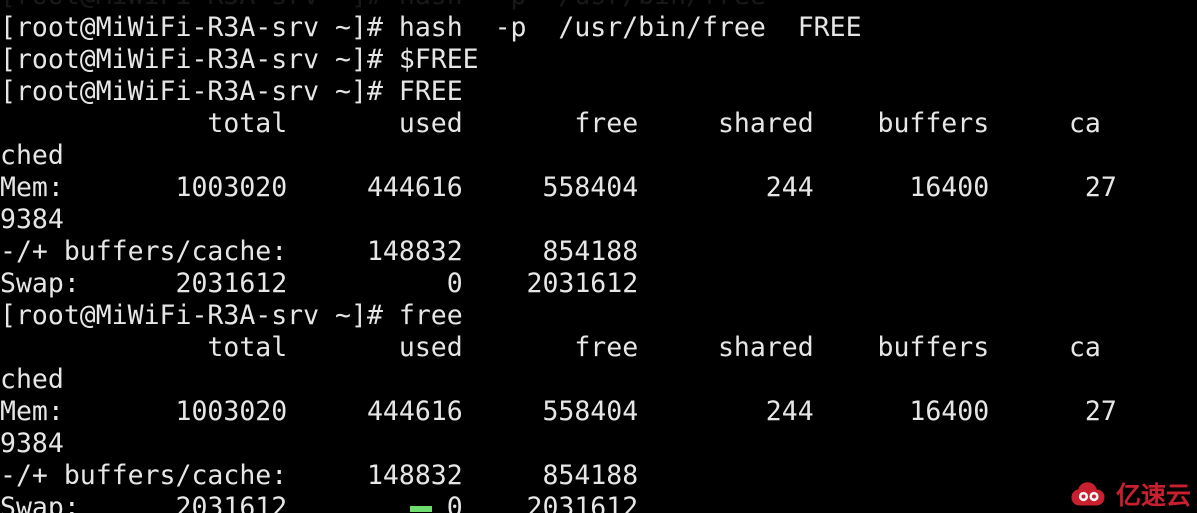 This screenshot has height=513, width=1197. Describe the element at coordinates (239, 59) in the screenshot. I see `terminal-line: [root@MiWiFi-R3A-srv ~]# $FREE` at that location.